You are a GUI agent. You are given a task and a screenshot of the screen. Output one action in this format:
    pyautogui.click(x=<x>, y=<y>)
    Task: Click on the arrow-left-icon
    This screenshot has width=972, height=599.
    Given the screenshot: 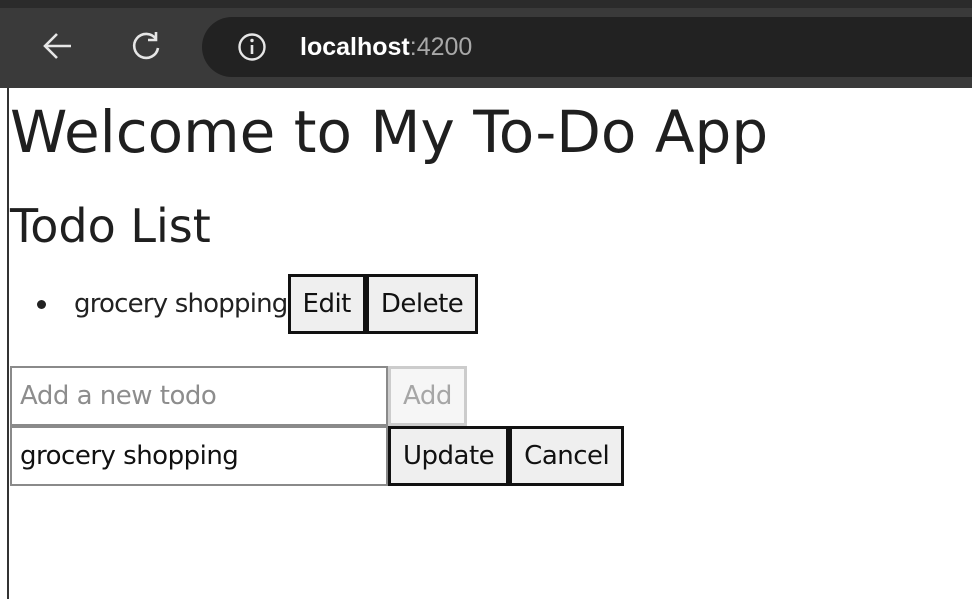 What is the action you would take?
    pyautogui.click(x=57, y=46)
    